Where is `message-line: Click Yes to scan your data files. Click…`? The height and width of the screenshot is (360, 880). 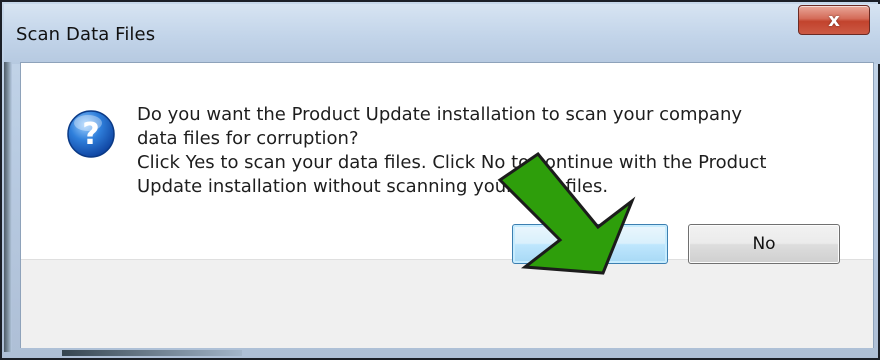 message-line: Click Yes to scan your data files. Click… is located at coordinates (452, 162).